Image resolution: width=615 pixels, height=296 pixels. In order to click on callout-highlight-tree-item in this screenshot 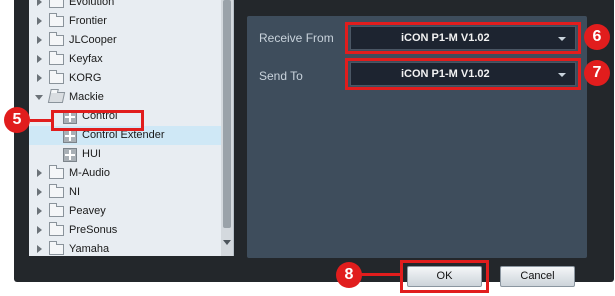, I will do `click(97, 120)`.